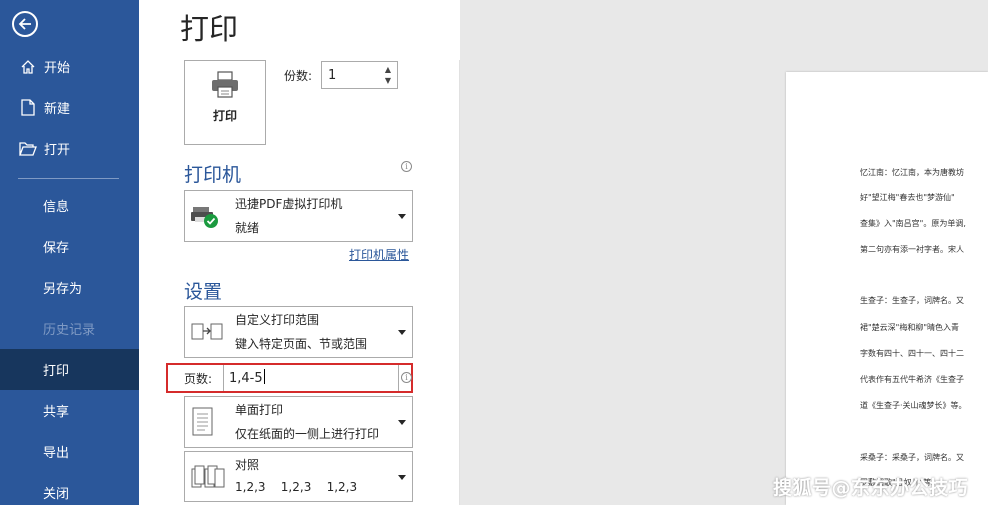 This screenshot has width=988, height=505. I want to click on back-arrow-icon, so click(25, 24).